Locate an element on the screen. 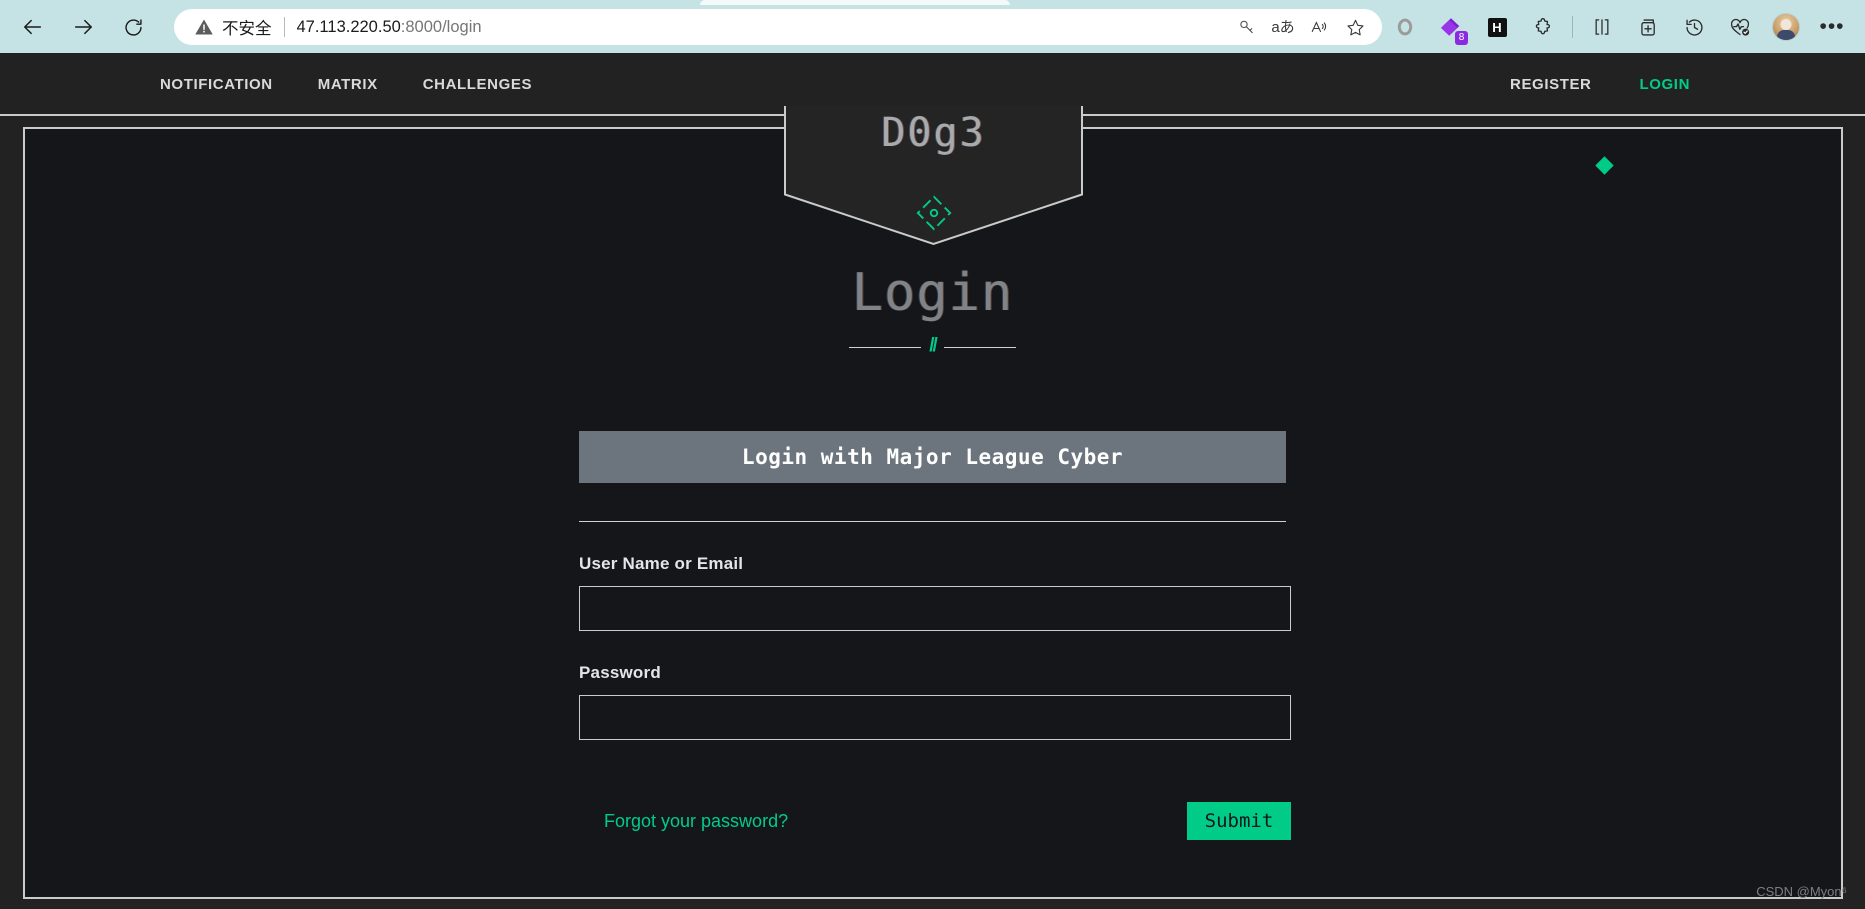 The height and width of the screenshot is (909, 1865). nav-challenges: CHALLENGES is located at coordinates (477, 84).